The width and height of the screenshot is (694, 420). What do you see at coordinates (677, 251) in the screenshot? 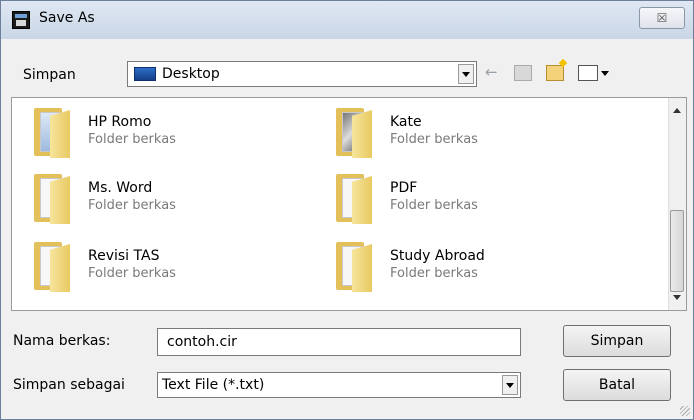
I see `scroll-thumb` at bounding box center [677, 251].